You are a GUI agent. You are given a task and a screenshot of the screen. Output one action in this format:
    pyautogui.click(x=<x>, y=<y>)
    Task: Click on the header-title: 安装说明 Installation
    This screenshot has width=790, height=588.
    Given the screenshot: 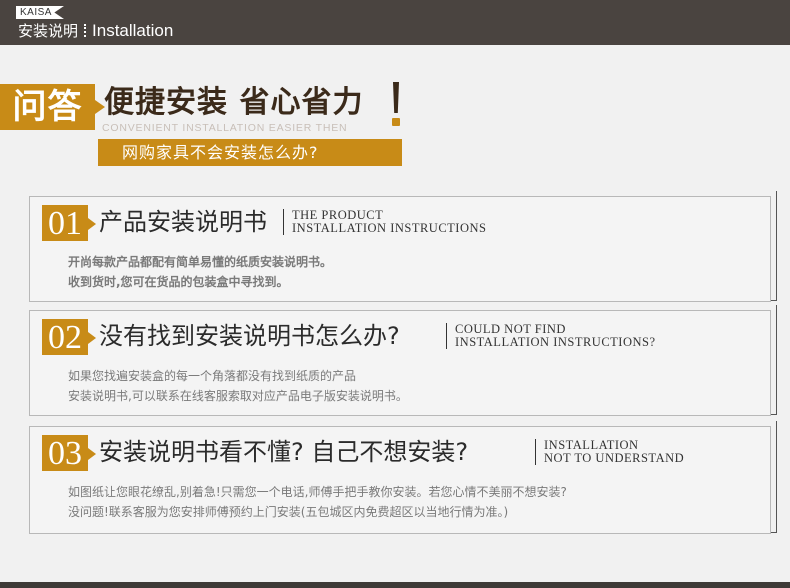 What is the action you would take?
    pyautogui.click(x=95, y=31)
    